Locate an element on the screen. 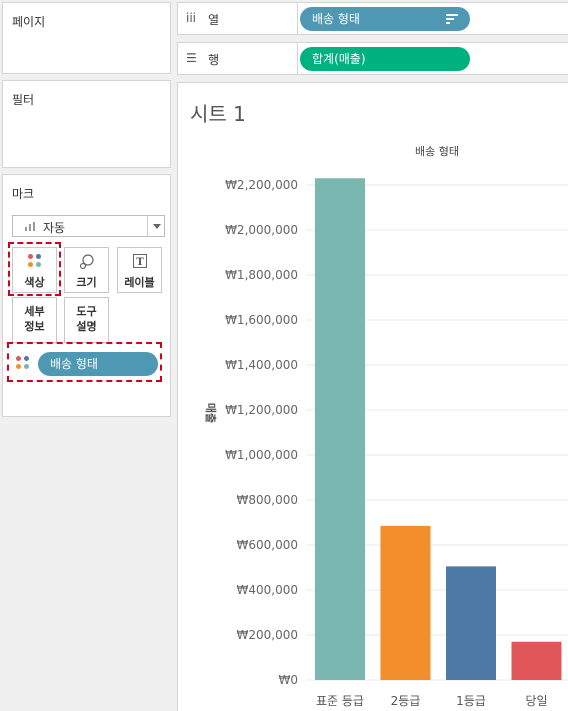  filters-card: 필터 is located at coordinates (86, 124).